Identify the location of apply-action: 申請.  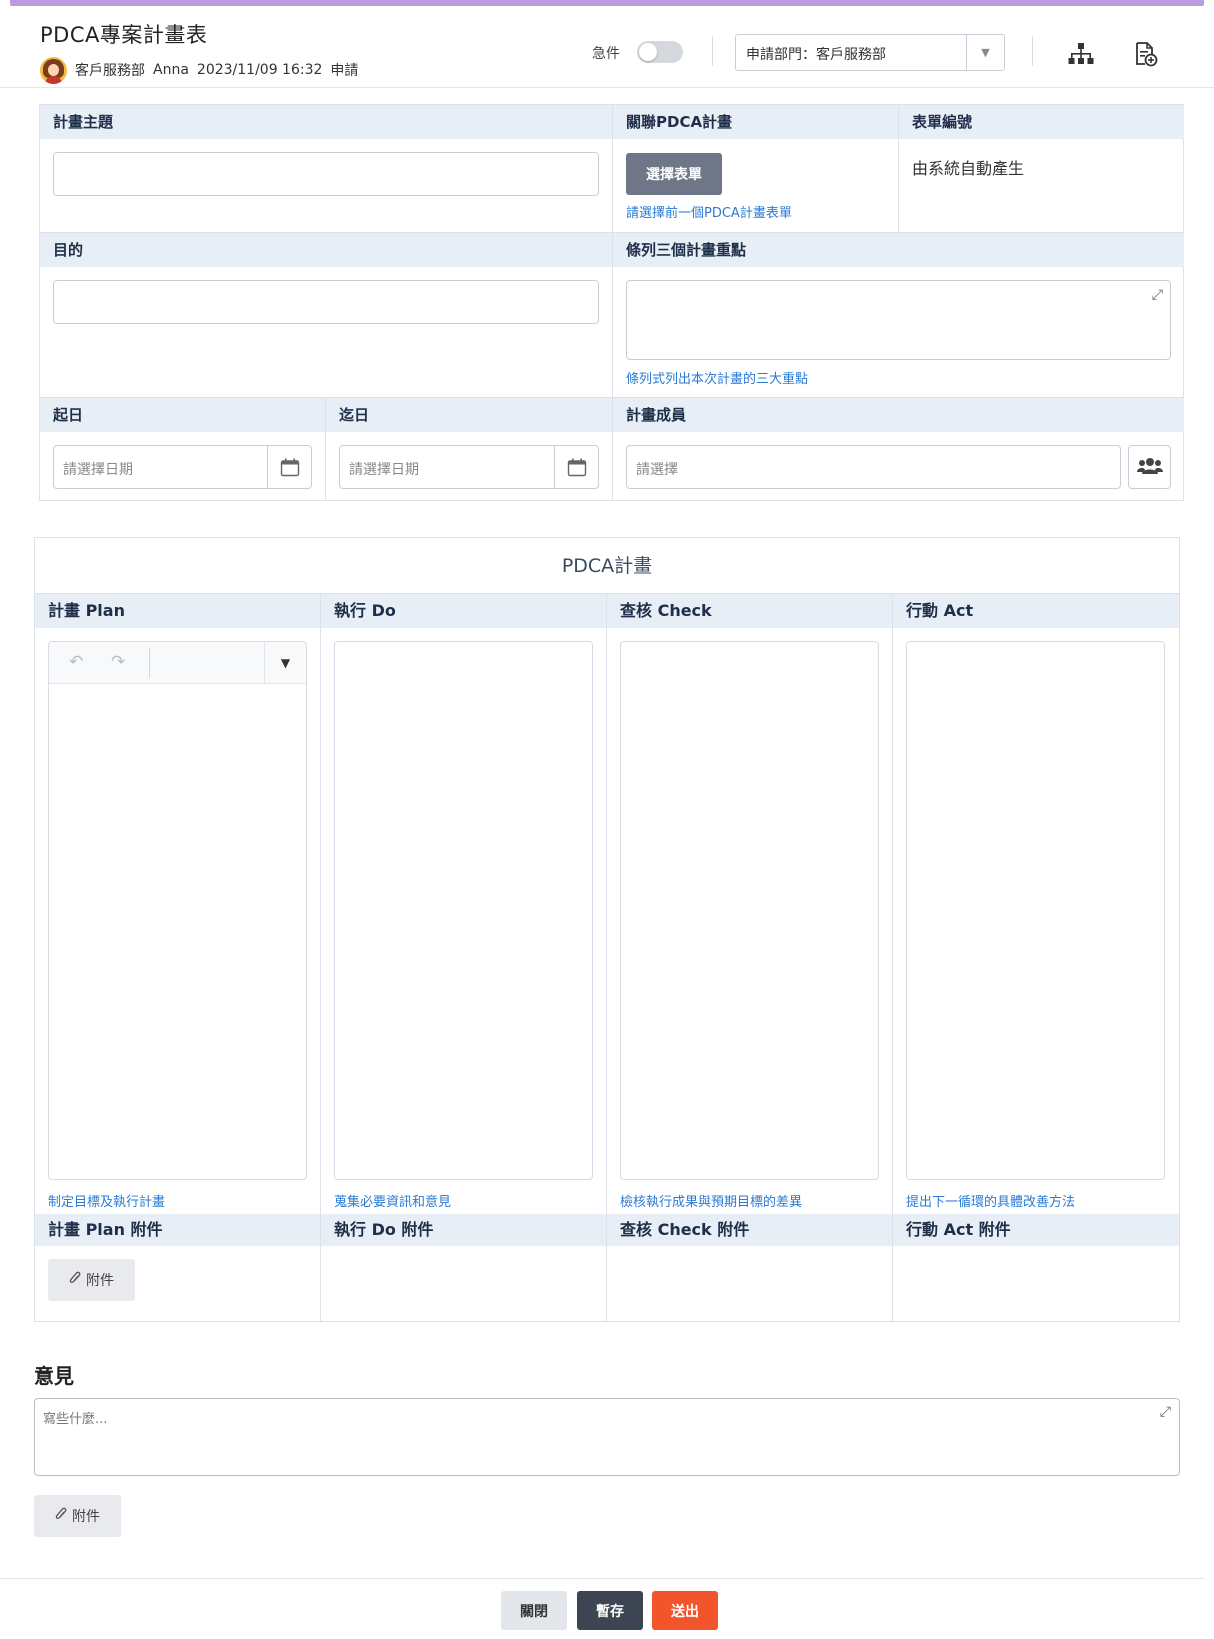
(344, 71).